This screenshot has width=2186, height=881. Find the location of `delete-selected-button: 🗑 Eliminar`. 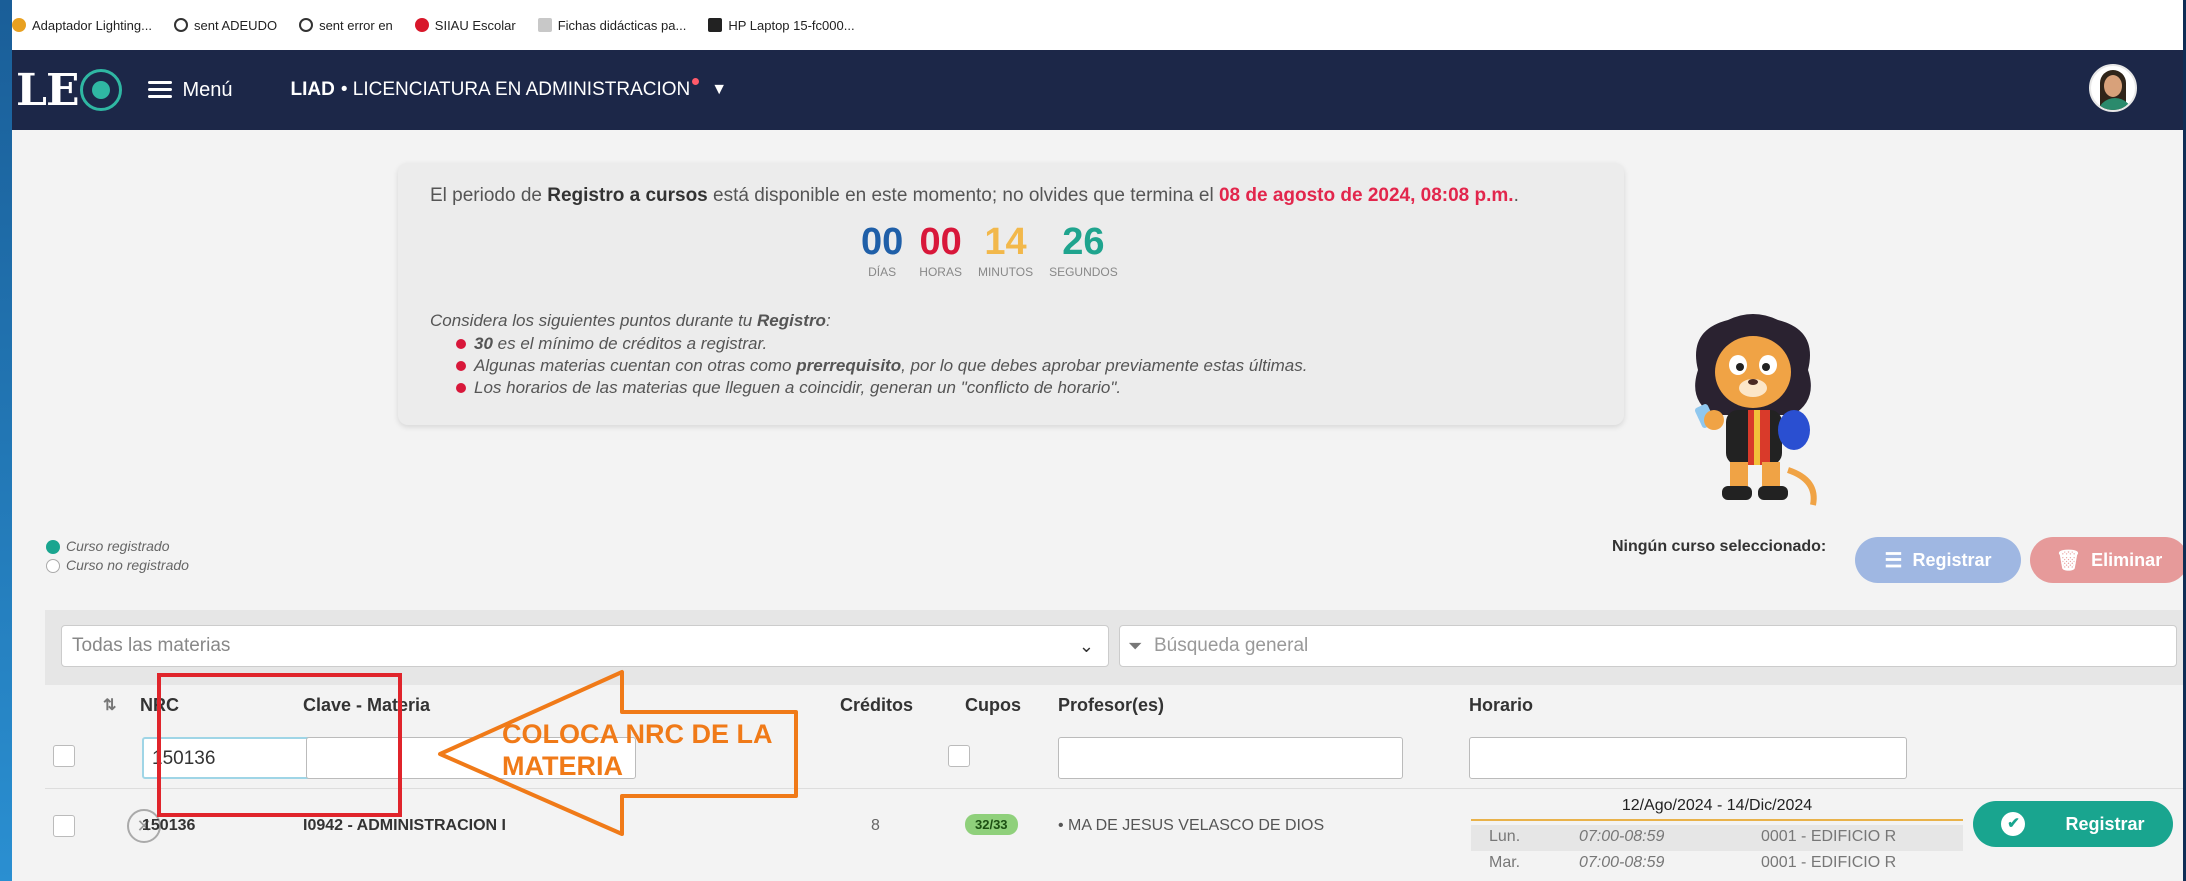

delete-selected-button: 🗑 Eliminar is located at coordinates (2106, 560).